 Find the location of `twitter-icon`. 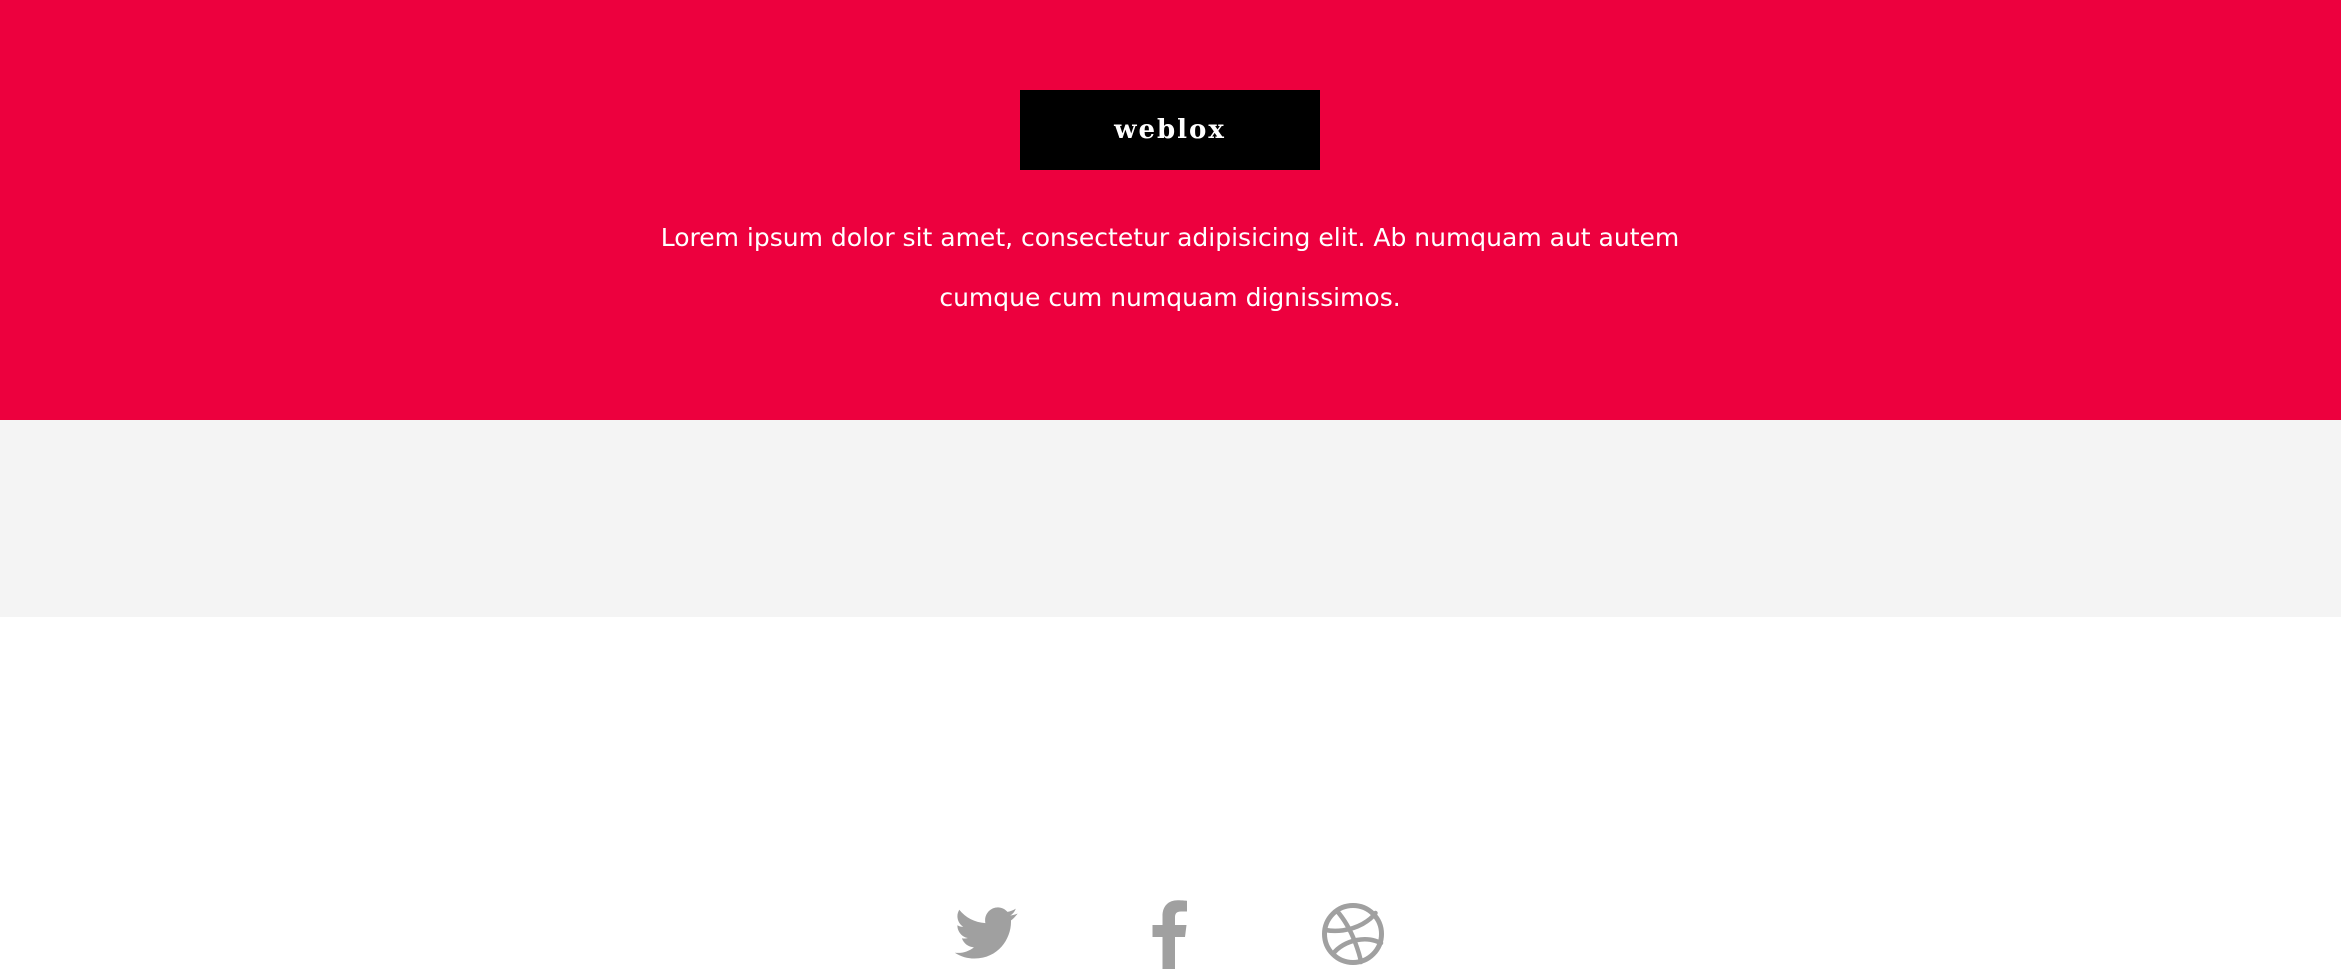

twitter-icon is located at coordinates (987, 934).